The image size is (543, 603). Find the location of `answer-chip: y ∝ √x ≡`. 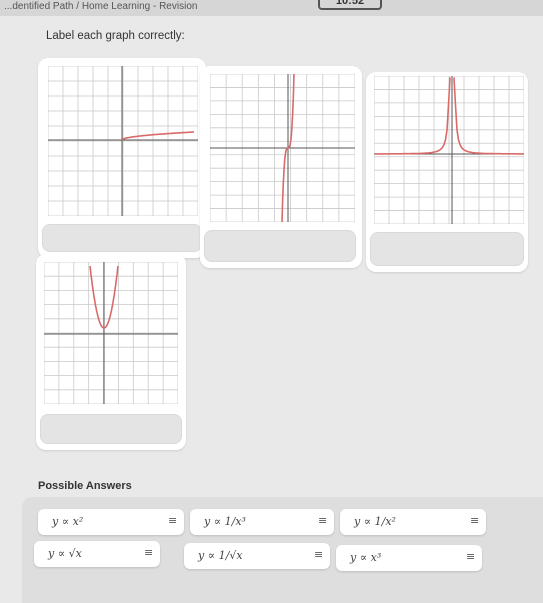

answer-chip: y ∝ √x ≡ is located at coordinates (97, 554).